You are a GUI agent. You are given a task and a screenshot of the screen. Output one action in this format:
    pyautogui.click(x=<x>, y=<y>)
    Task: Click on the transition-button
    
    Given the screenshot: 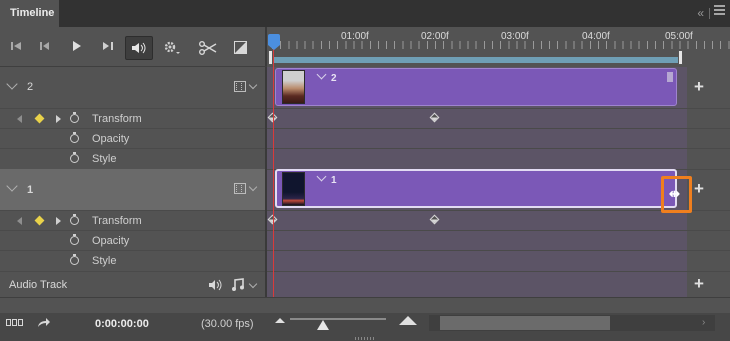 What is the action you would take?
    pyautogui.click(x=240, y=48)
    